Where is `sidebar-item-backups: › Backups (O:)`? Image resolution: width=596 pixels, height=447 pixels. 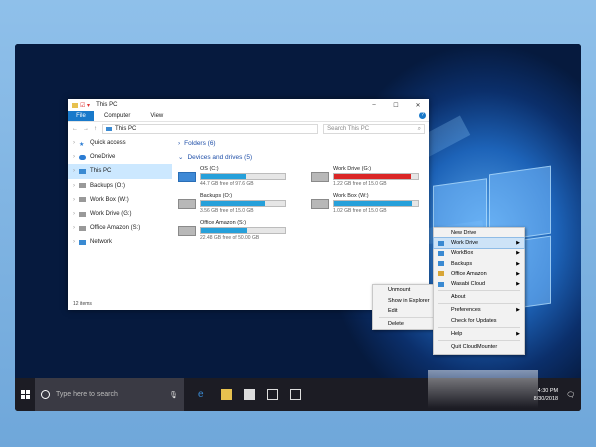 sidebar-item-backups: › Backups (O:) is located at coordinates (120, 186).